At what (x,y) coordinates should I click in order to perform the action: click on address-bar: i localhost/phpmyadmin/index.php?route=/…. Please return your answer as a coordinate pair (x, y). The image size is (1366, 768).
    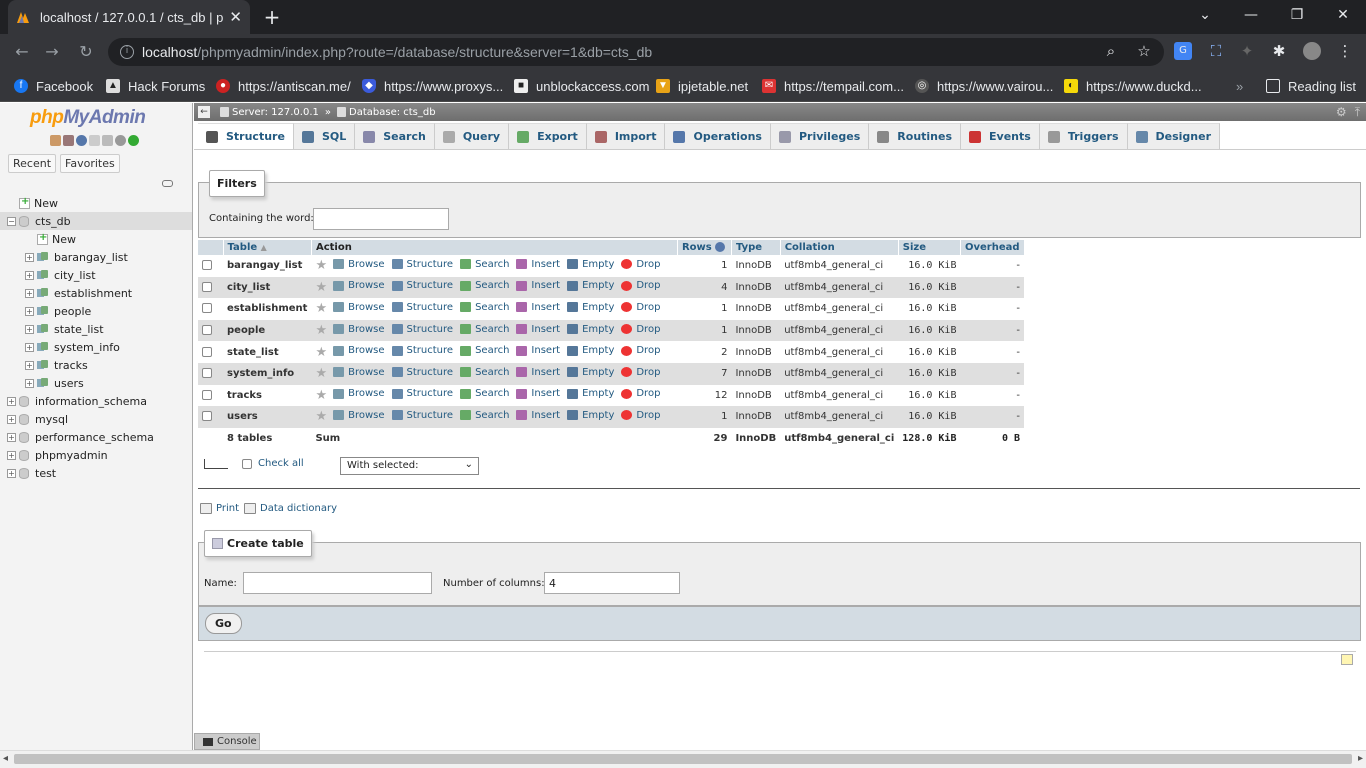
    Looking at the image, I should click on (636, 52).